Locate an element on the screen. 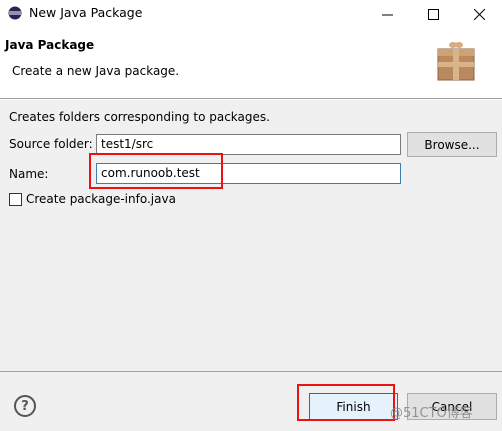 The image size is (502, 431). minimize-button is located at coordinates (387, 14).